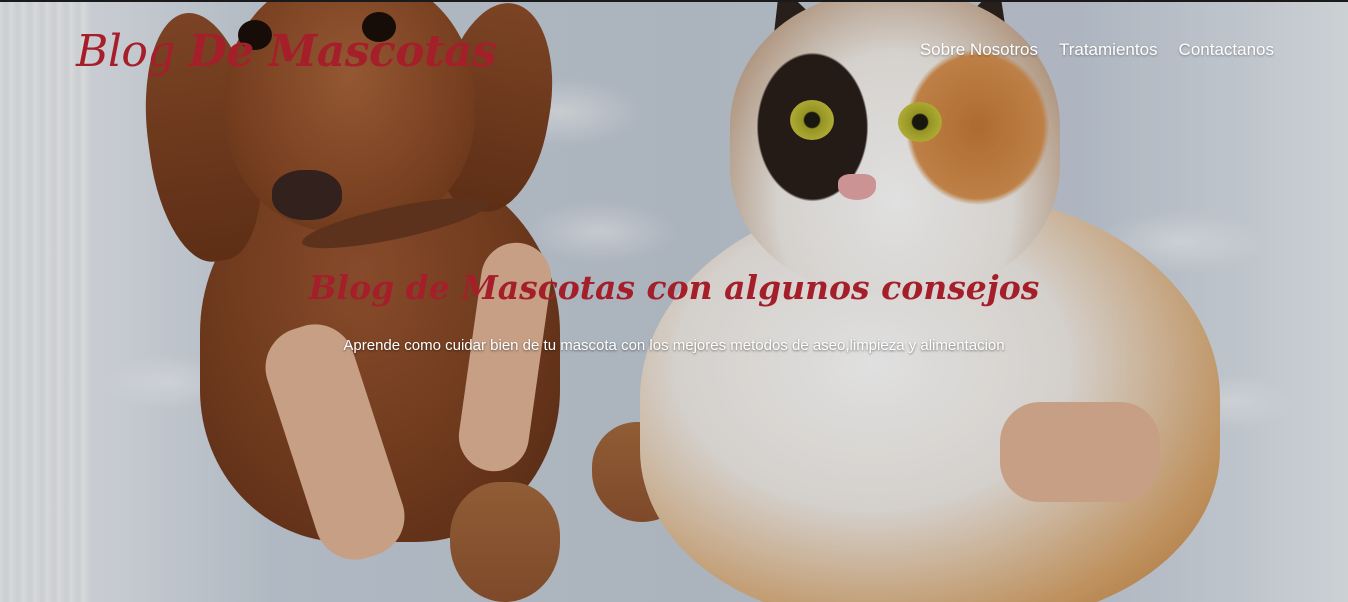 Image resolution: width=1348 pixels, height=602 pixels. What do you see at coordinates (979, 50) in the screenshot?
I see `nav-link-sobre-nosotros: Sobre Nosotros` at bounding box center [979, 50].